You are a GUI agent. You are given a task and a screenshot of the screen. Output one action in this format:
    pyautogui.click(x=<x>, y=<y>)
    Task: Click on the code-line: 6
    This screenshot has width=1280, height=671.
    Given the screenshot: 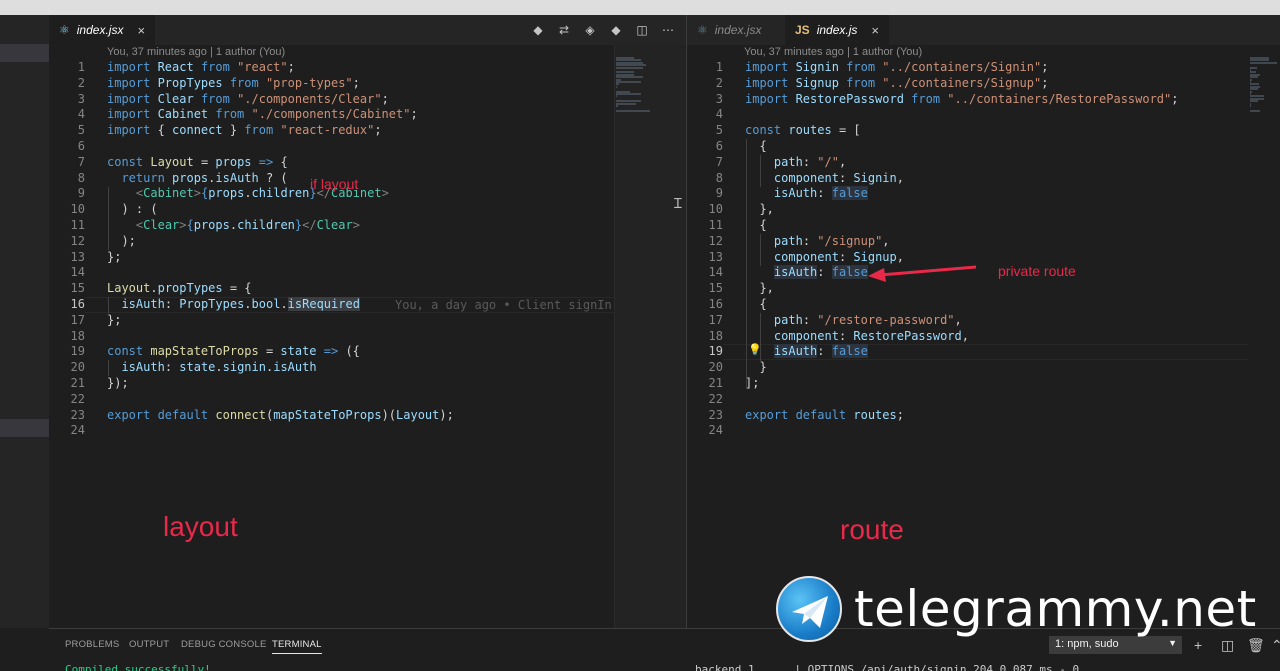 What is the action you would take?
    pyautogui.click(x=335, y=147)
    